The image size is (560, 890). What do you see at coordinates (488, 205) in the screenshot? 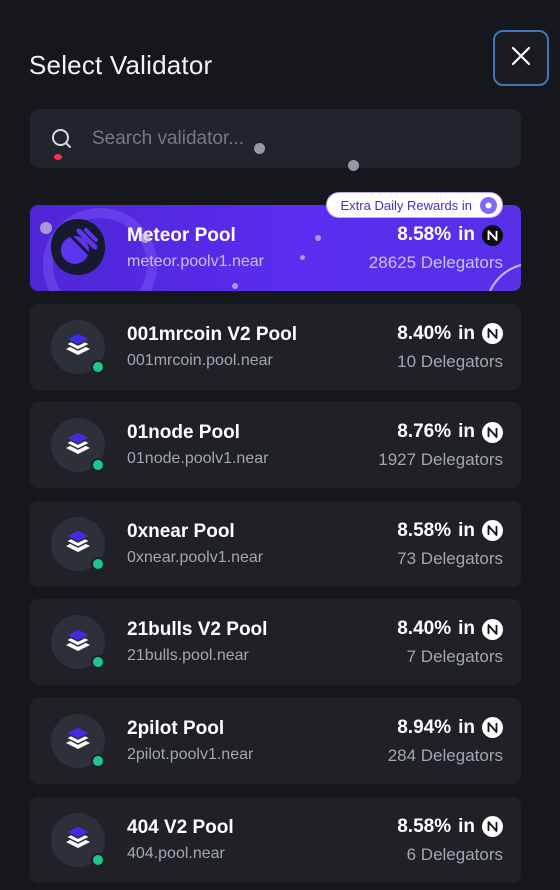
I see `reward-token-icon` at bounding box center [488, 205].